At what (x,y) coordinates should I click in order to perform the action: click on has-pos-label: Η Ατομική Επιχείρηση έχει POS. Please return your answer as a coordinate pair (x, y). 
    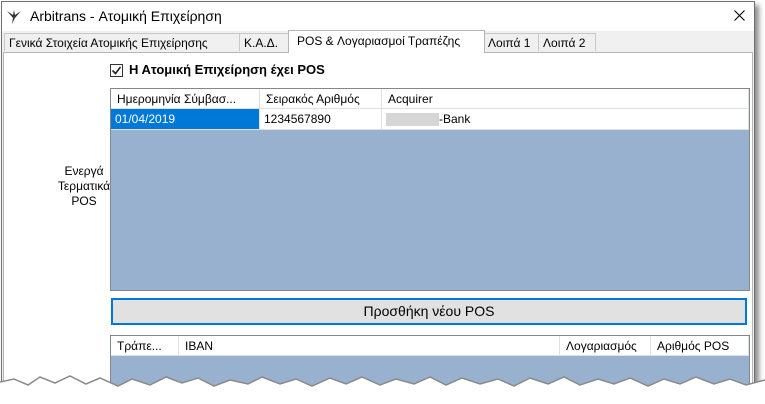
    Looking at the image, I should click on (227, 69).